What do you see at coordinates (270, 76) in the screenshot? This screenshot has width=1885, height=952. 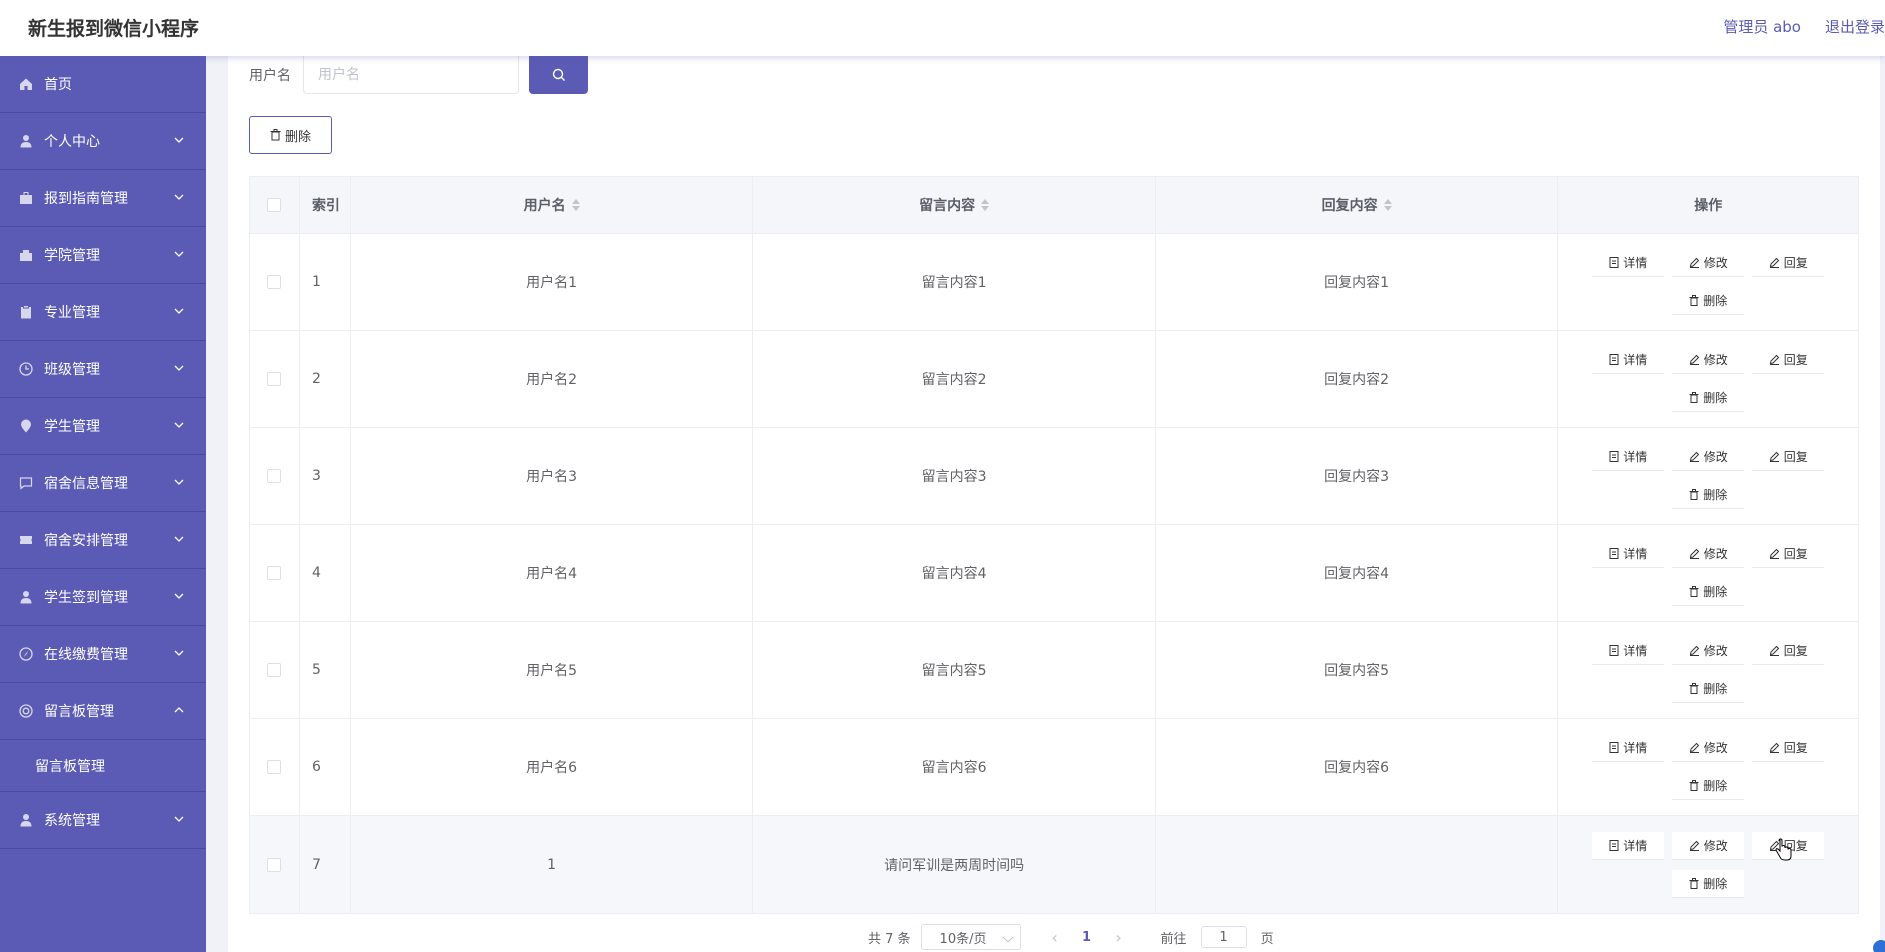 I see `search-label: 用户名` at bounding box center [270, 76].